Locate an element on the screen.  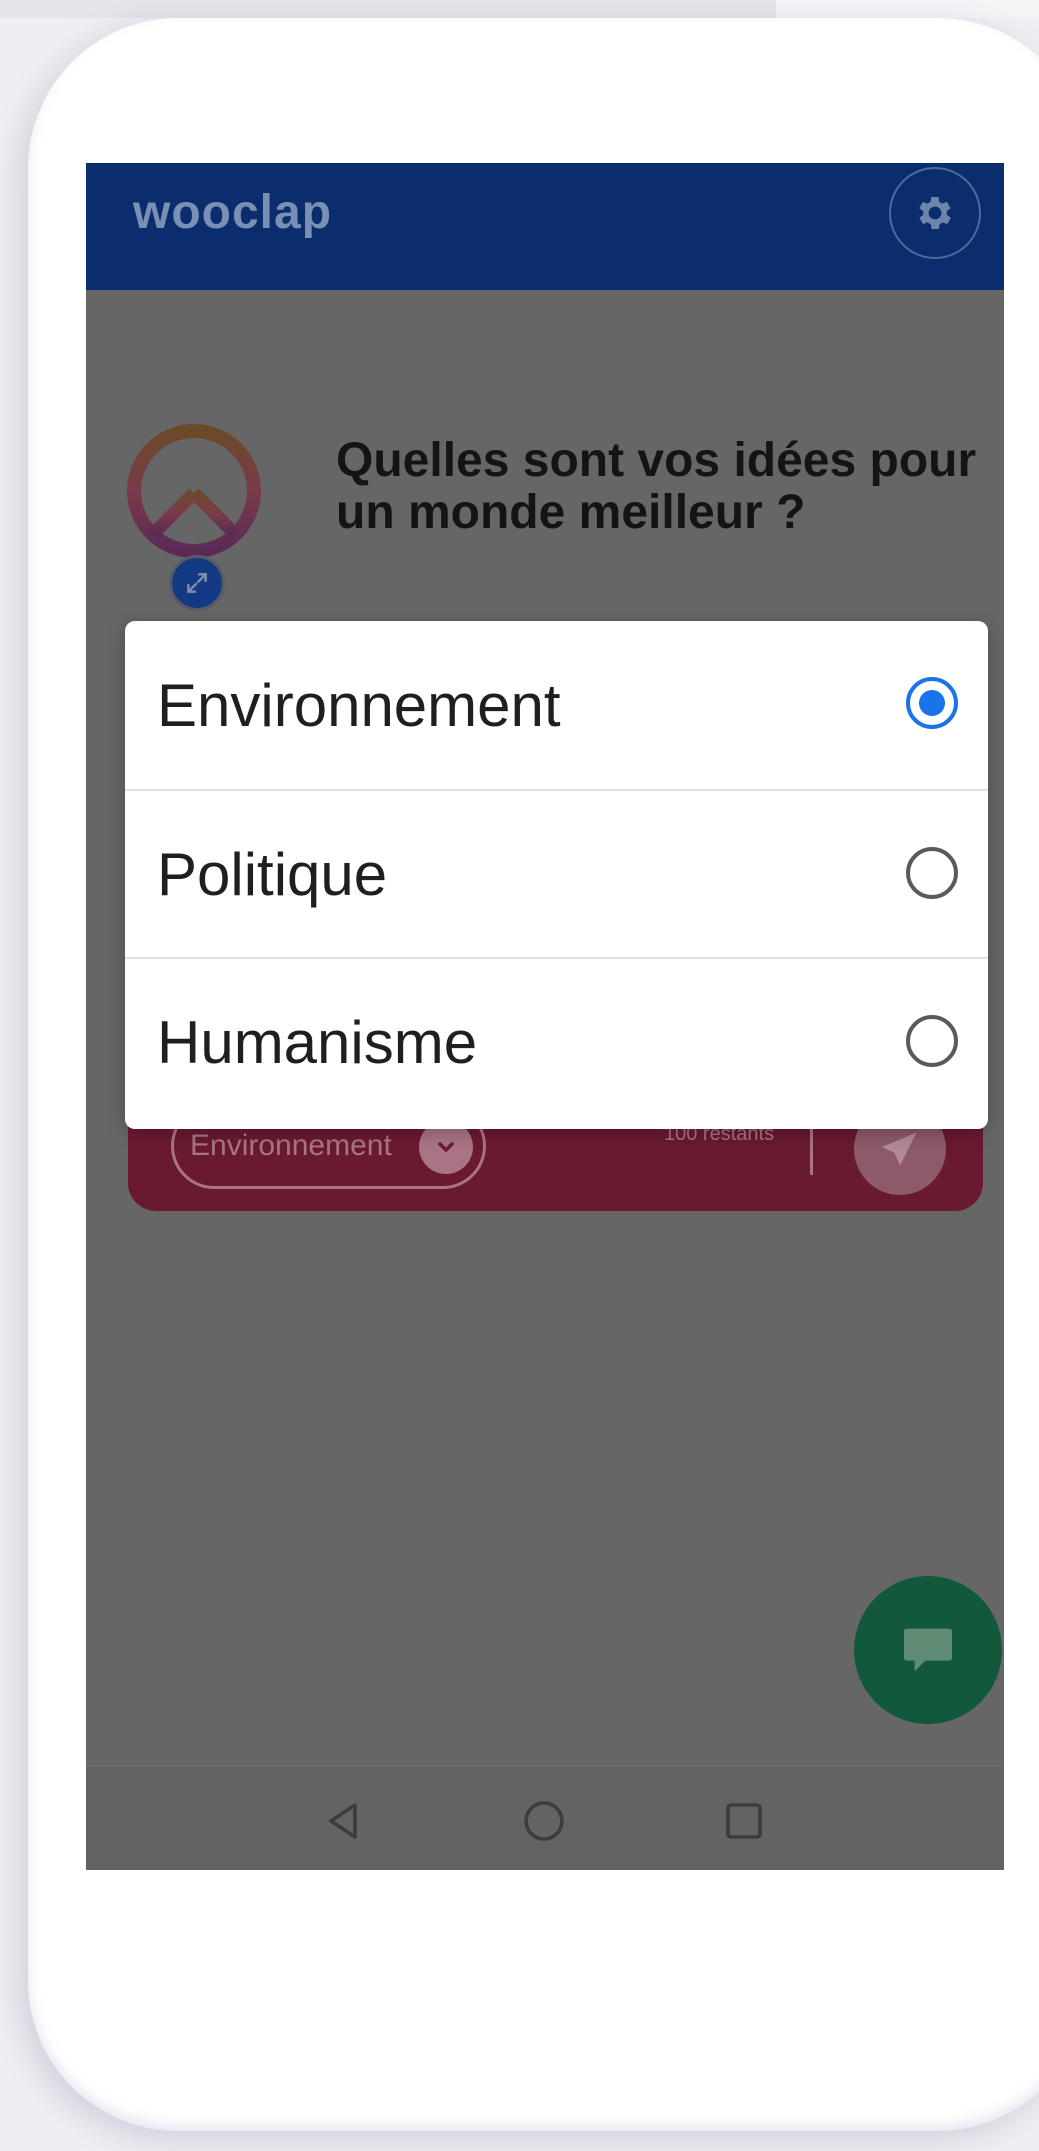
option-politique: Politique is located at coordinates (556, 873).